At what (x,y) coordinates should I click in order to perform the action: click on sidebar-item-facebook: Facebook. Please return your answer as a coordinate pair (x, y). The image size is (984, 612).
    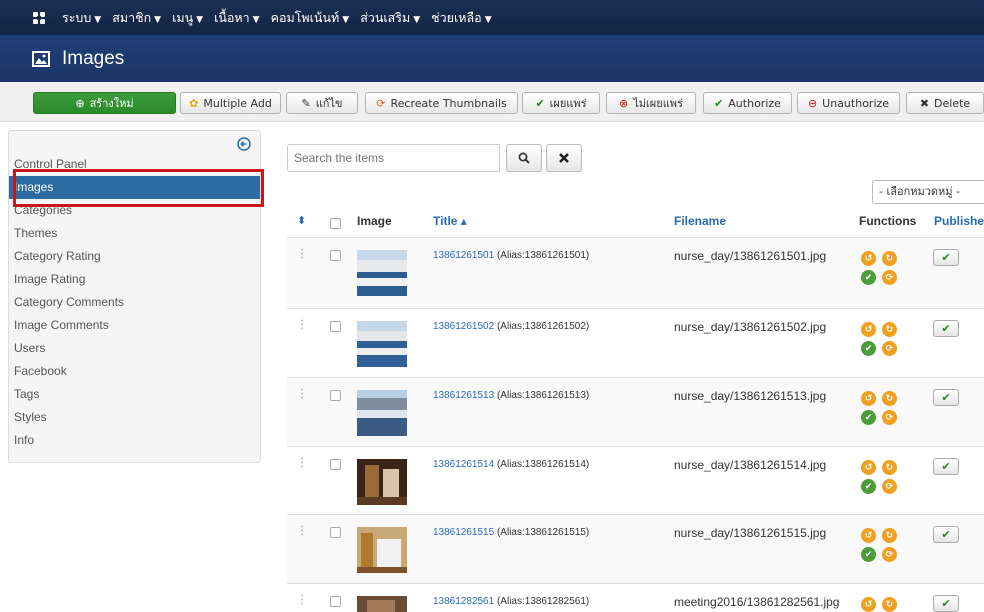
    Looking at the image, I should click on (134, 371).